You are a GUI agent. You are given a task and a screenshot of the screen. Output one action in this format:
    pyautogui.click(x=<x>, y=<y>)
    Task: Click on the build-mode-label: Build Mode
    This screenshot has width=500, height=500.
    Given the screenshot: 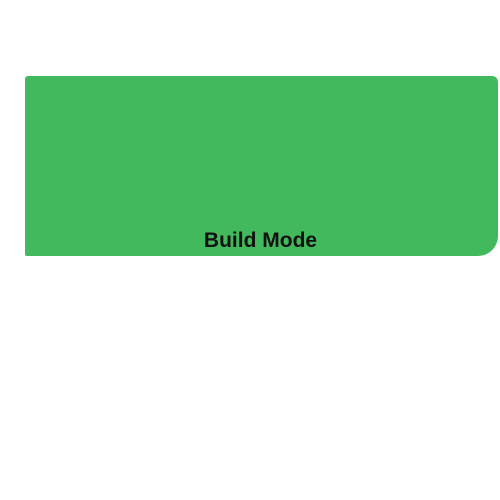 What is the action you would take?
    pyautogui.click(x=260, y=240)
    